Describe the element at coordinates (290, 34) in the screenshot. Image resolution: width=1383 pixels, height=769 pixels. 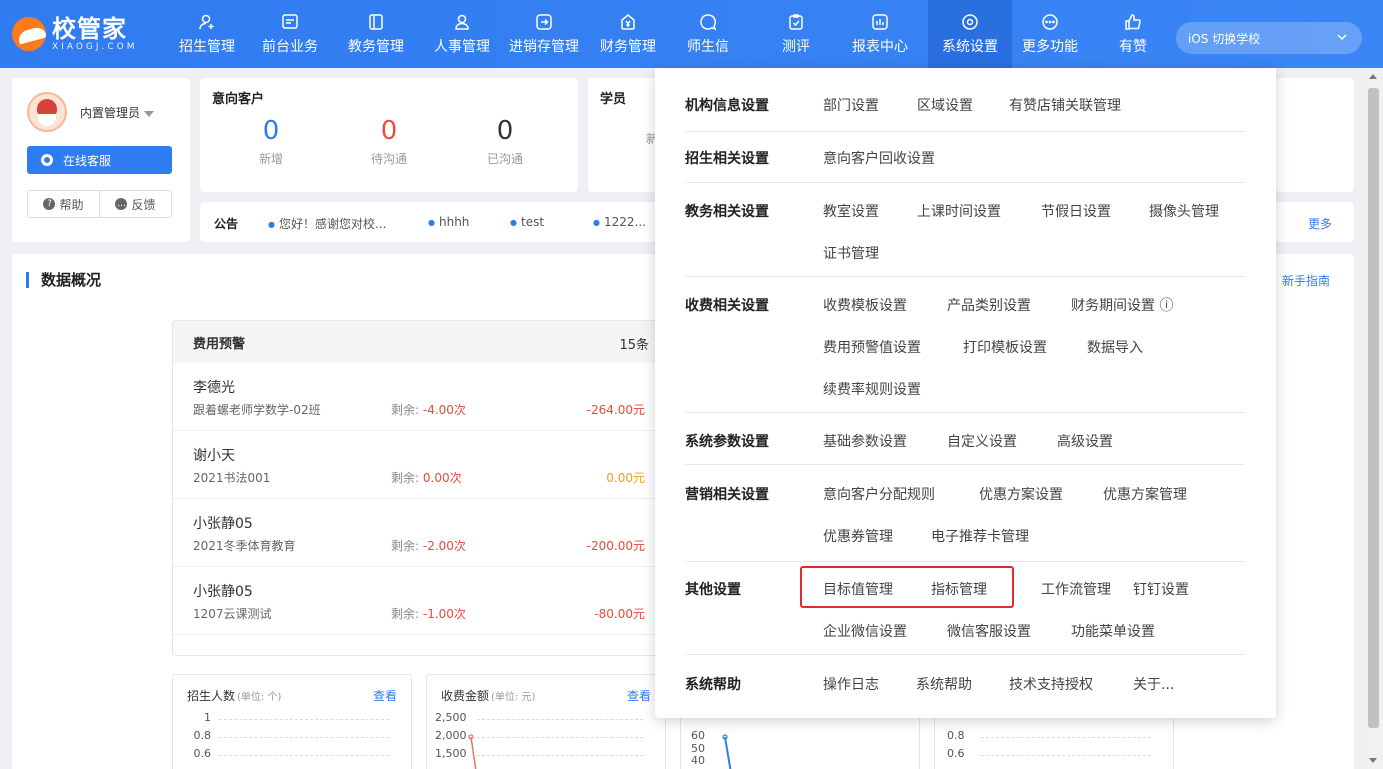
I see `nav-item-front-desk: 前台业务` at that location.